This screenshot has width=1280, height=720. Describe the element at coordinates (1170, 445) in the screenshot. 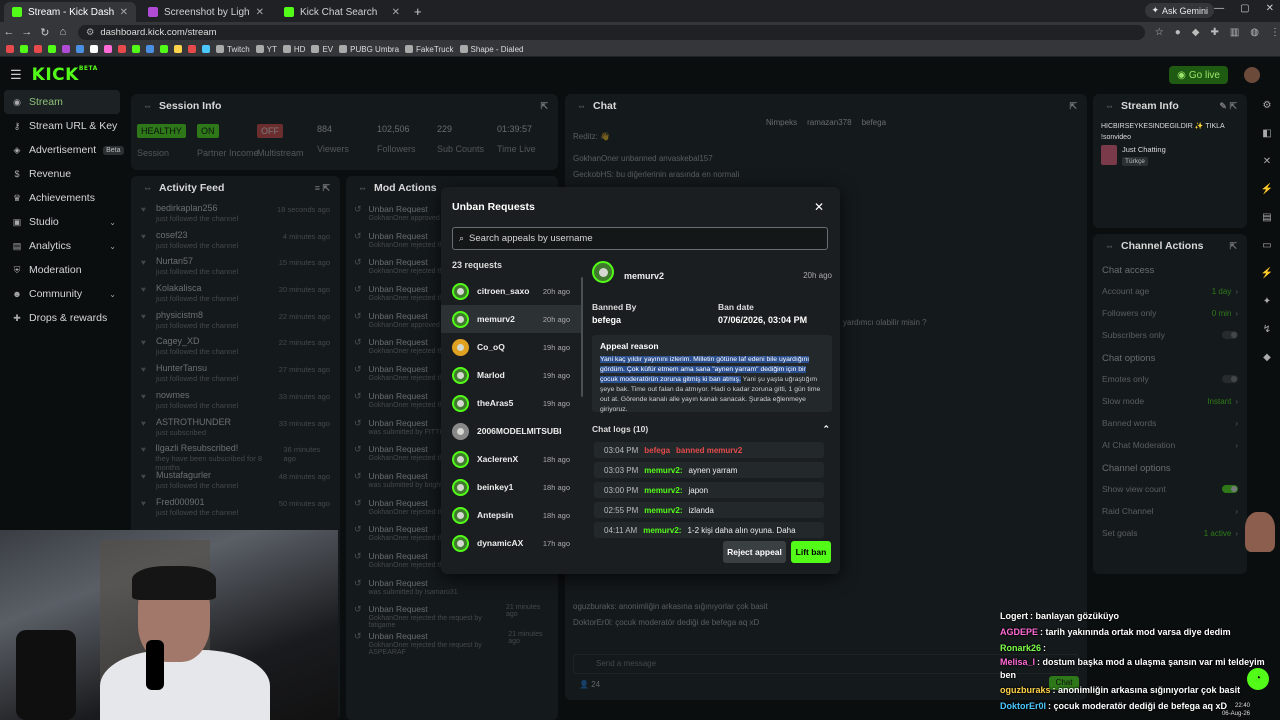

I see `channel-option-row: AI Chat Moderation ›` at that location.